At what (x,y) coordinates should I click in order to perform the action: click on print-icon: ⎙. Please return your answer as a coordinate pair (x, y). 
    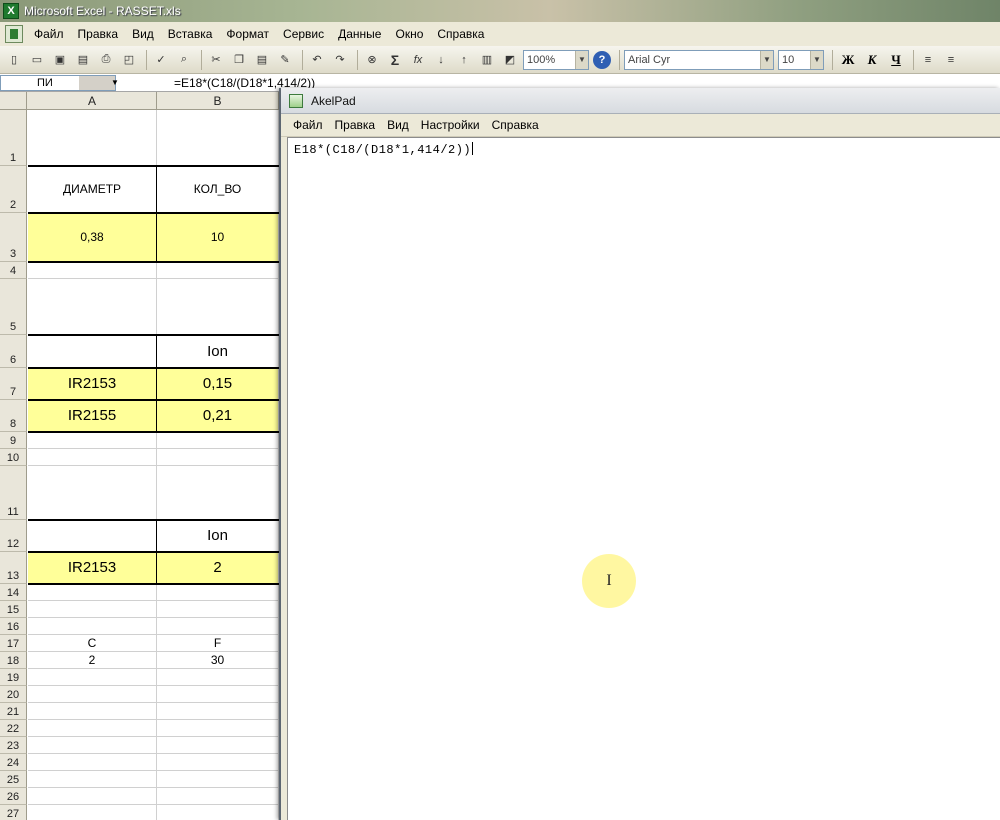
    Looking at the image, I should click on (106, 60).